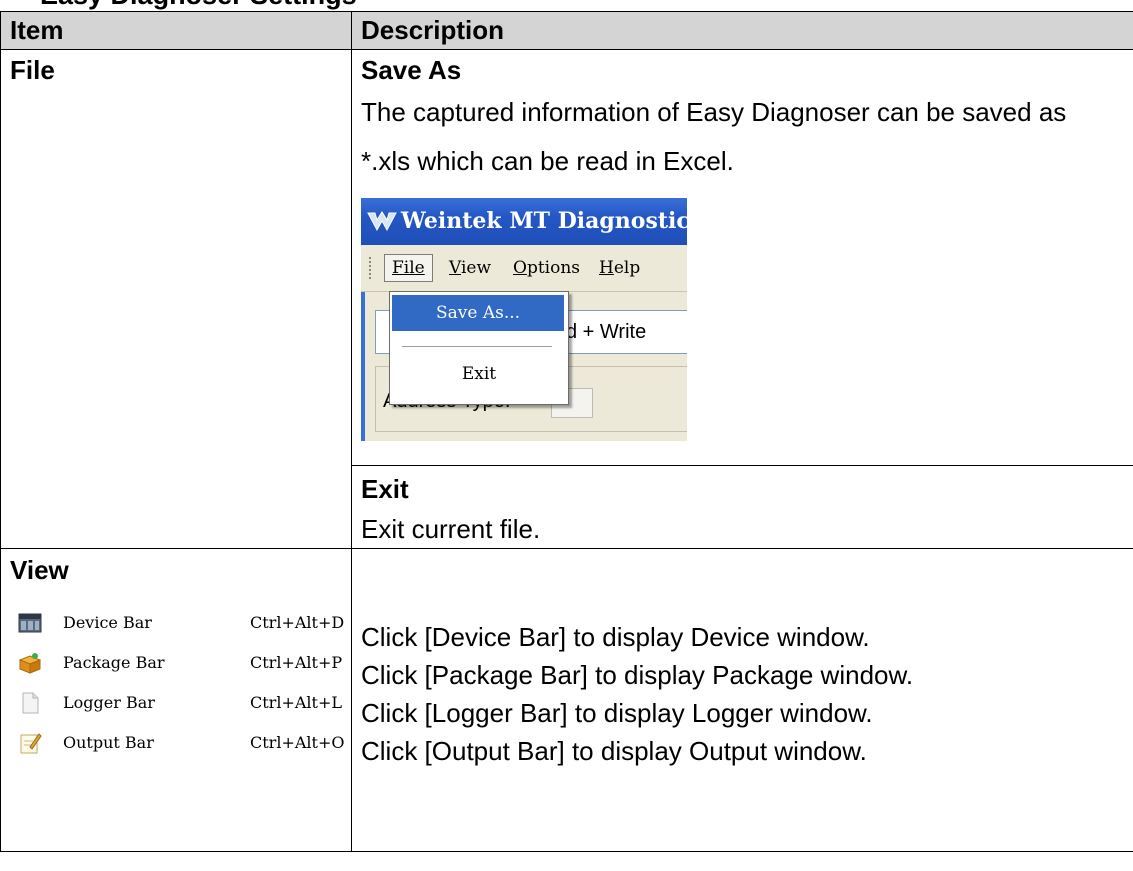 The image size is (1133, 871). Describe the element at coordinates (297, 622) in the screenshot. I see `device-bar-shortcut: Ctrl+Alt+D` at that location.